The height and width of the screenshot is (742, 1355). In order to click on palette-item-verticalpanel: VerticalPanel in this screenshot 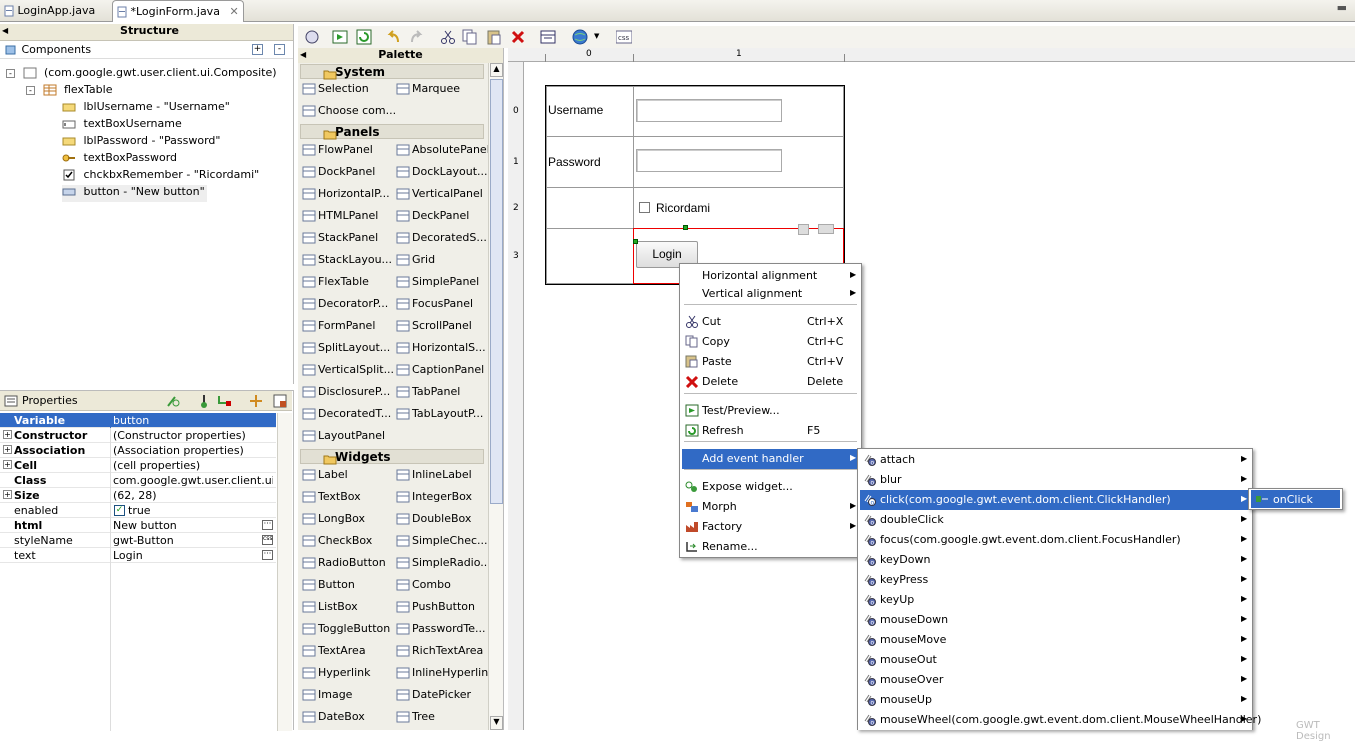, I will do `click(439, 196)`.